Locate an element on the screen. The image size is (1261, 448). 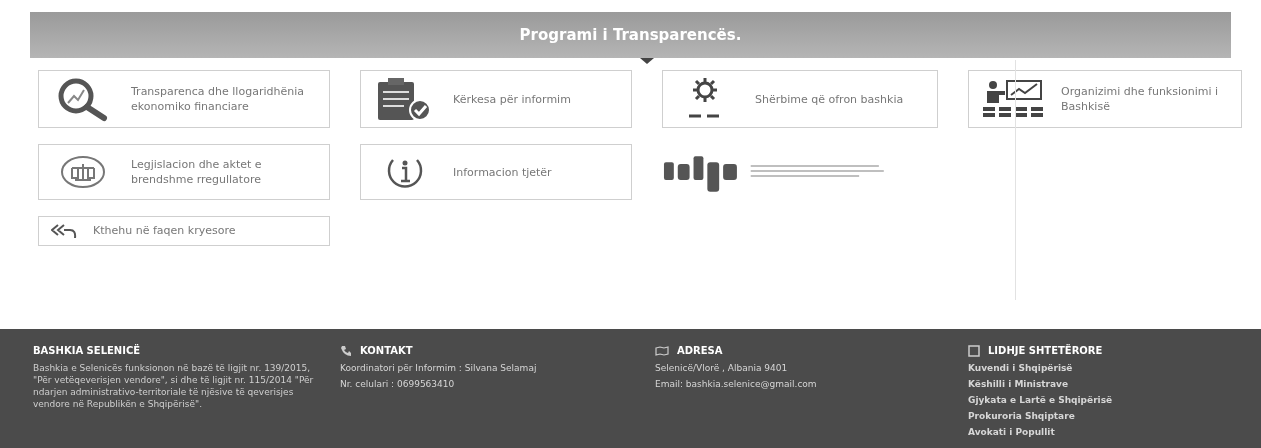
category-card: Shërbime që ofron bashkia is located at coordinates (800, 99).